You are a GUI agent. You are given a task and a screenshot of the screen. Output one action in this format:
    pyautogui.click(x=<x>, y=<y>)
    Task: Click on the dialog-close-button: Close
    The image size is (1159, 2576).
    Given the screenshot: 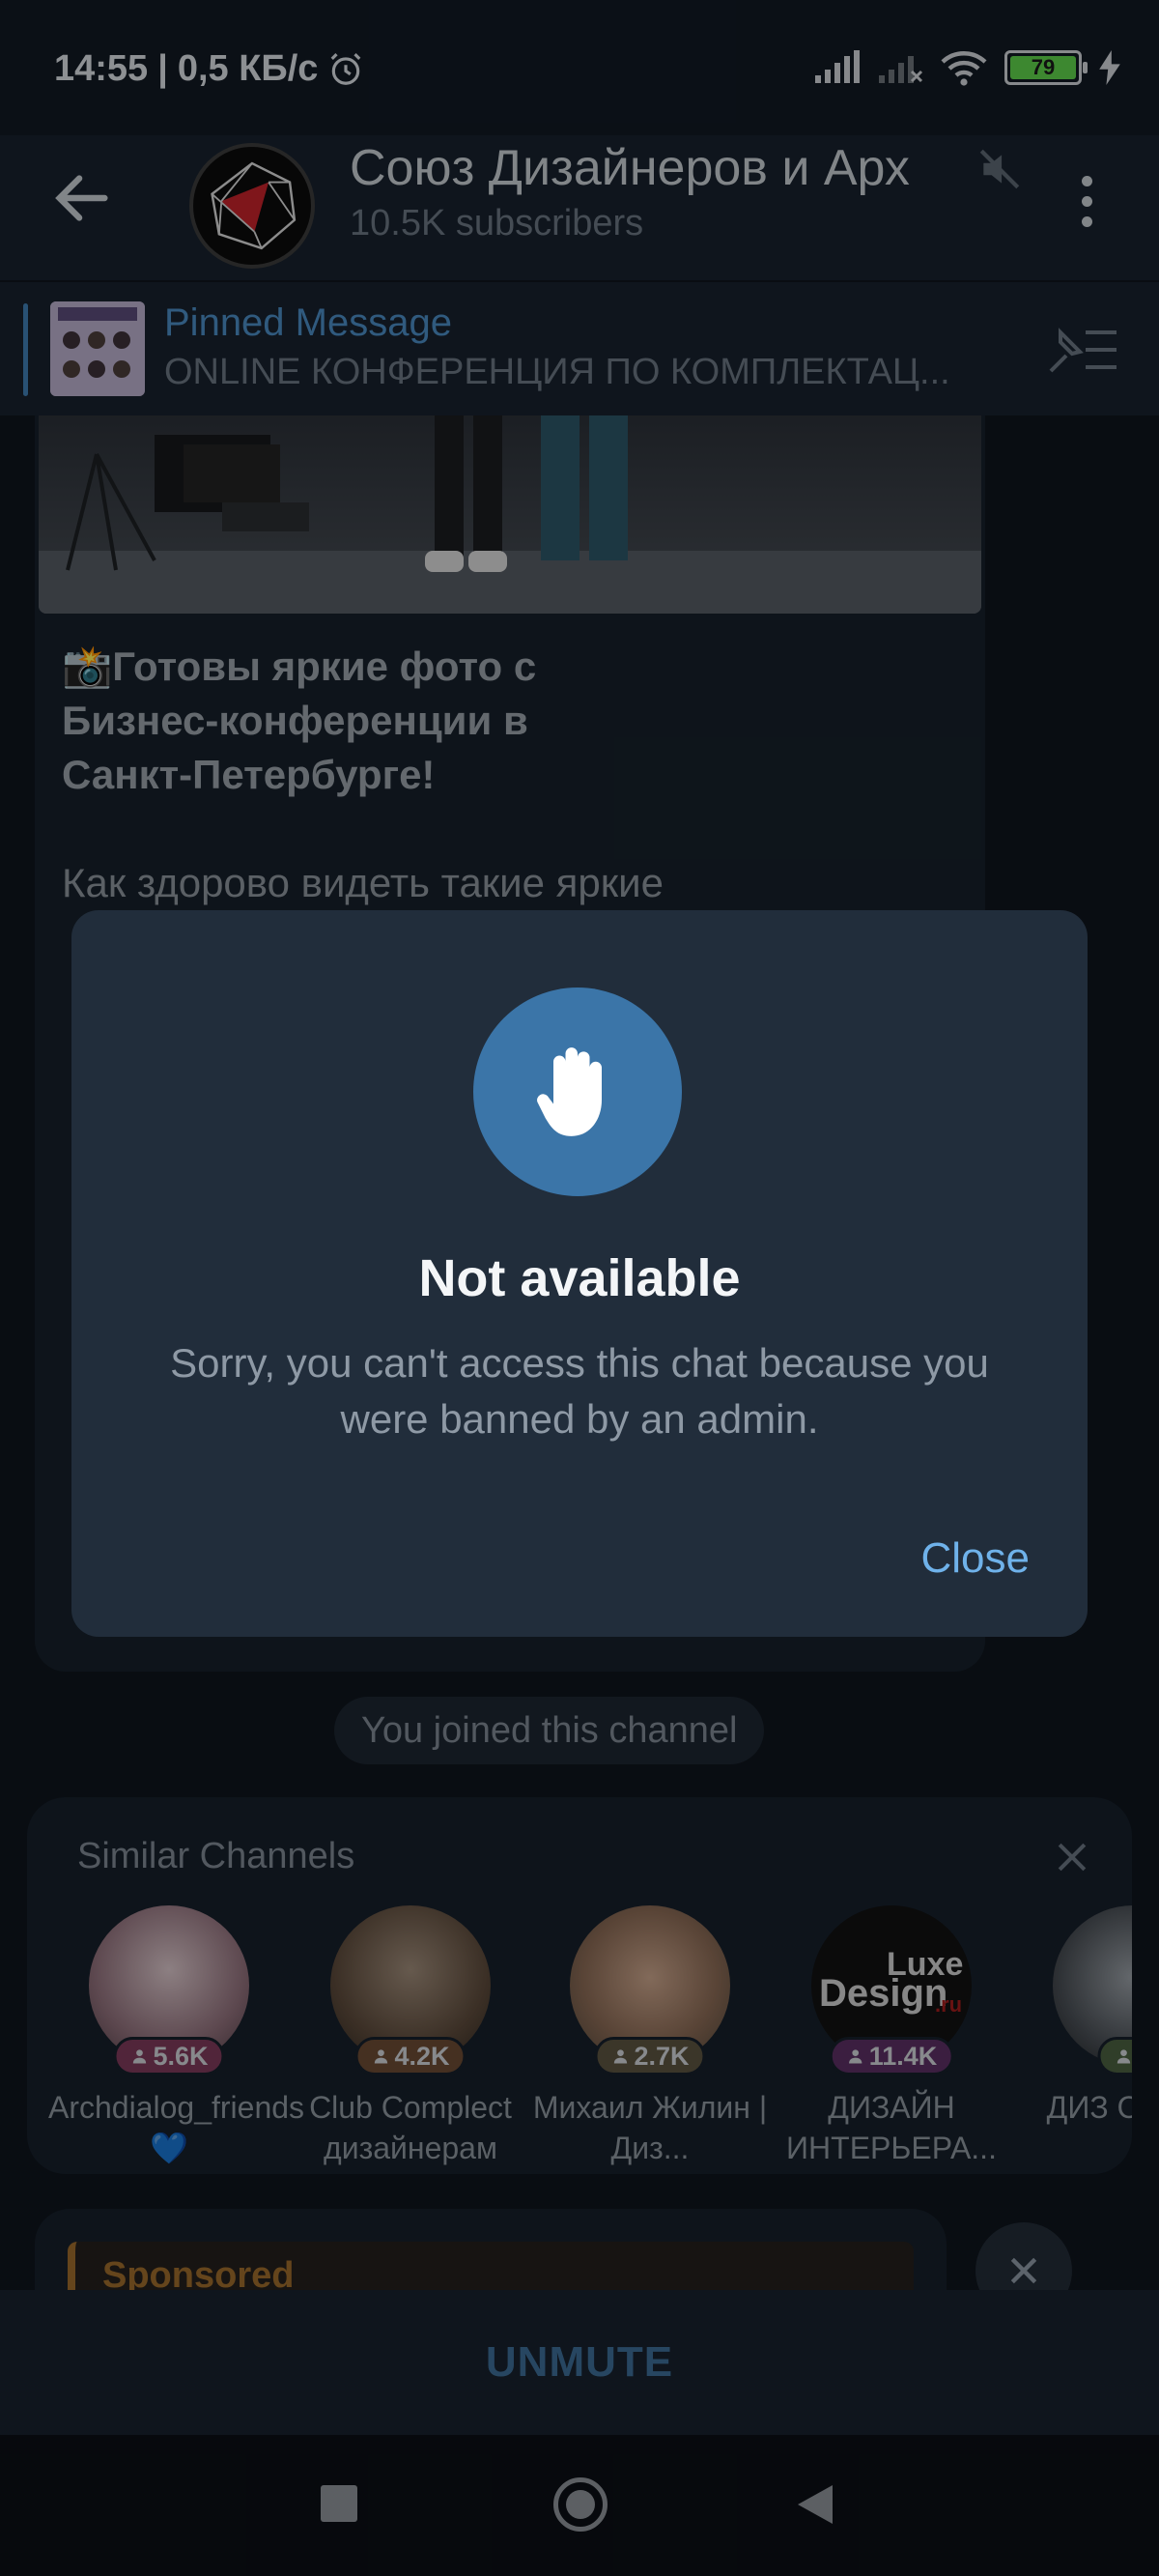 What is the action you would take?
    pyautogui.click(x=976, y=1559)
    